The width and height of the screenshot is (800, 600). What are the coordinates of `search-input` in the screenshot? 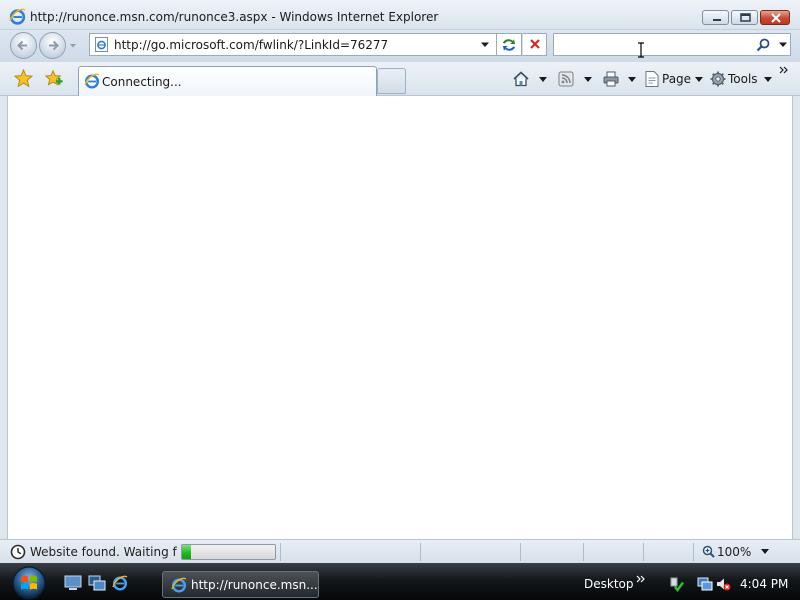 It's located at (653, 44).